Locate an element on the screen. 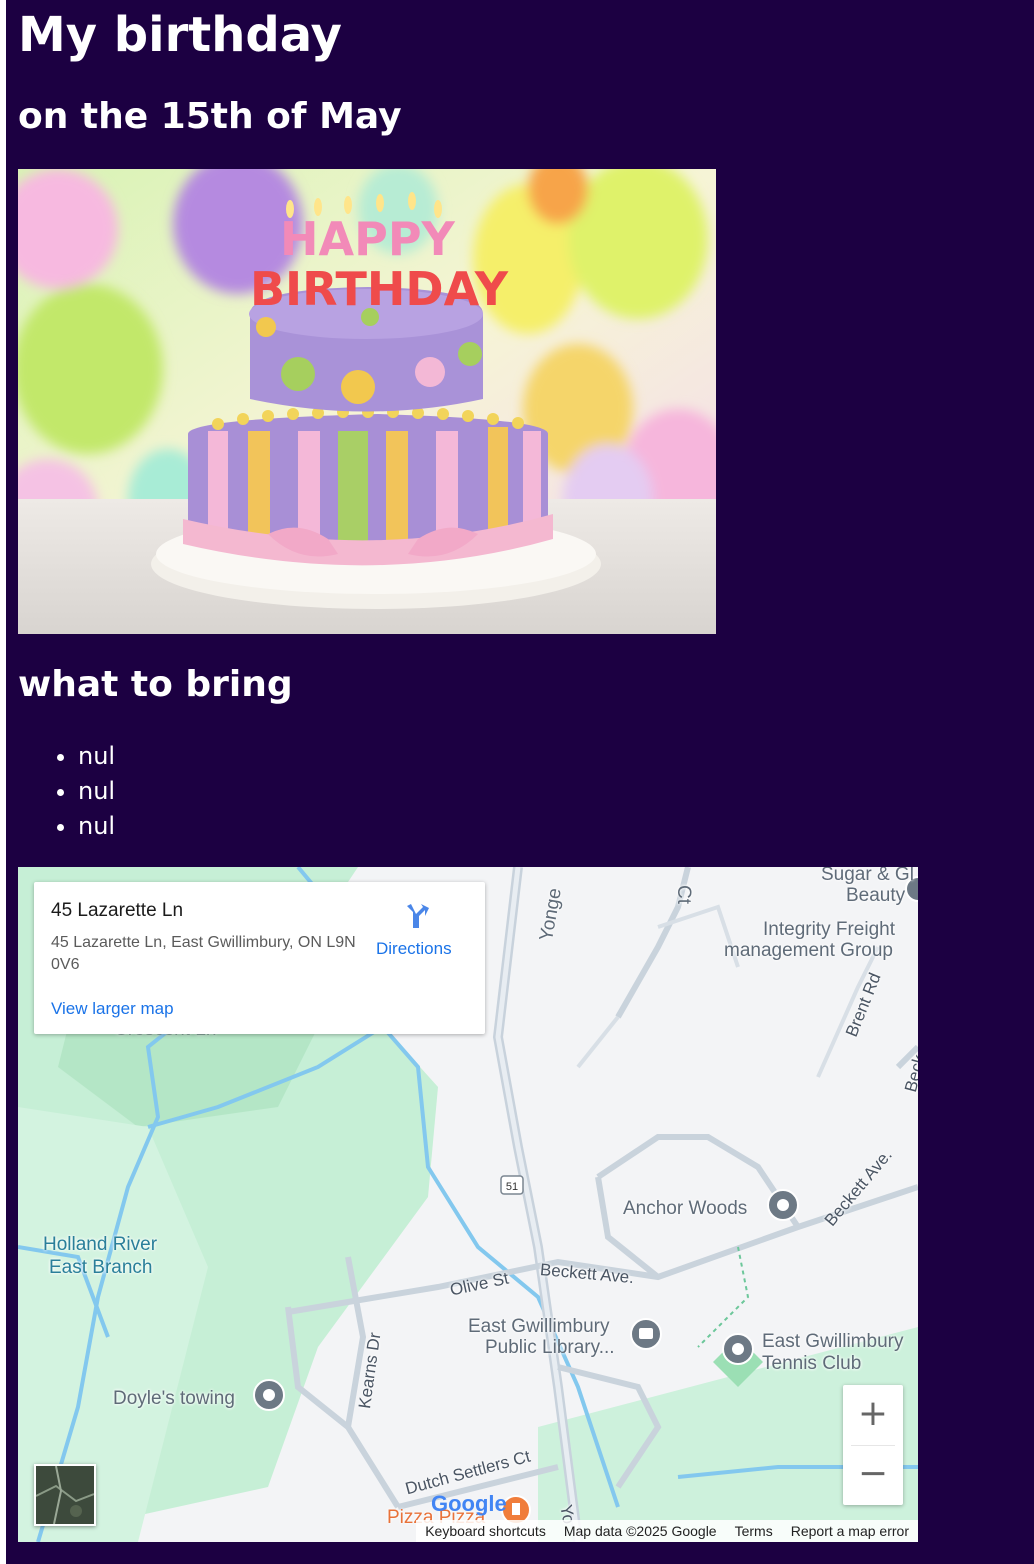  map-label-doyles-towing: Doyle's towing is located at coordinates (174, 1398).